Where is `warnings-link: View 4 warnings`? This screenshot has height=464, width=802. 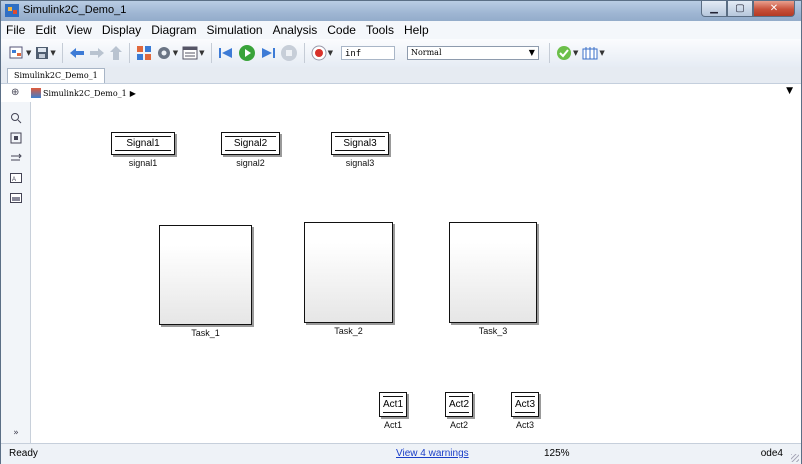
warnings-link: View 4 warnings is located at coordinates (432, 453).